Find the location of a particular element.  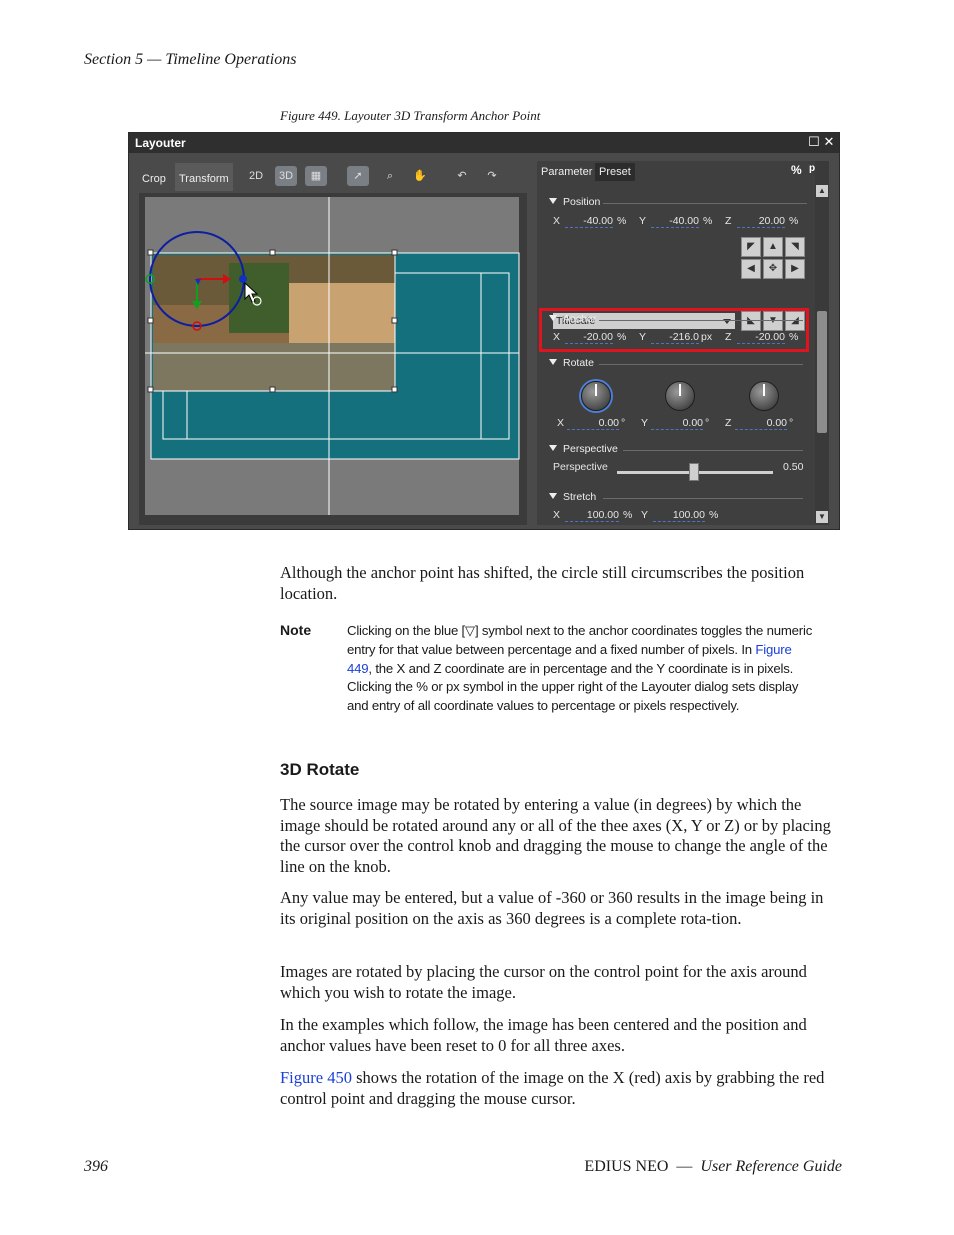

anchor-y-label: Y is located at coordinates (643, 337).